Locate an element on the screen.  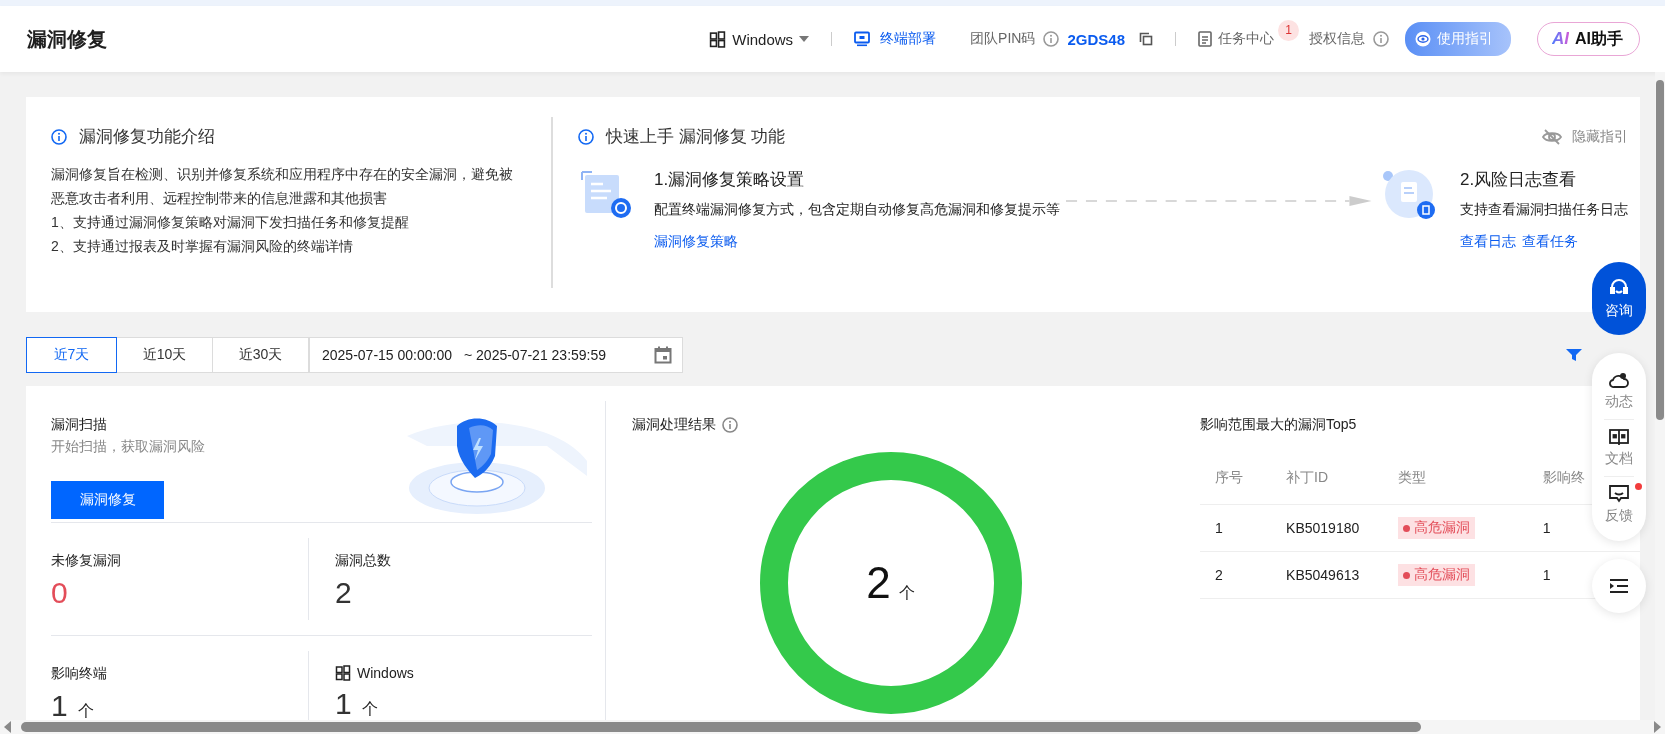
cloud-icon is located at coordinates (1619, 380).